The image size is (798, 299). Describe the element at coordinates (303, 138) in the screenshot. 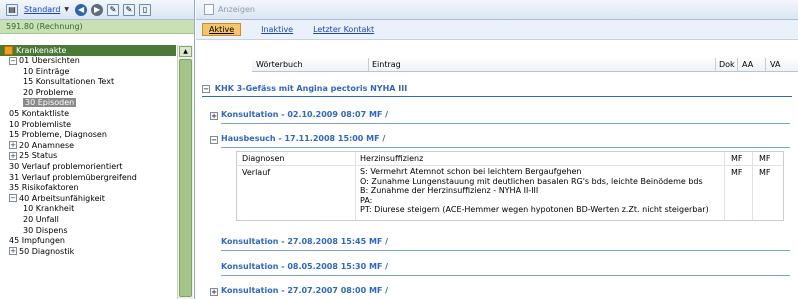

I see `entry-label: Hausbesuch - 17.11.2008 15:00 MF /` at that location.